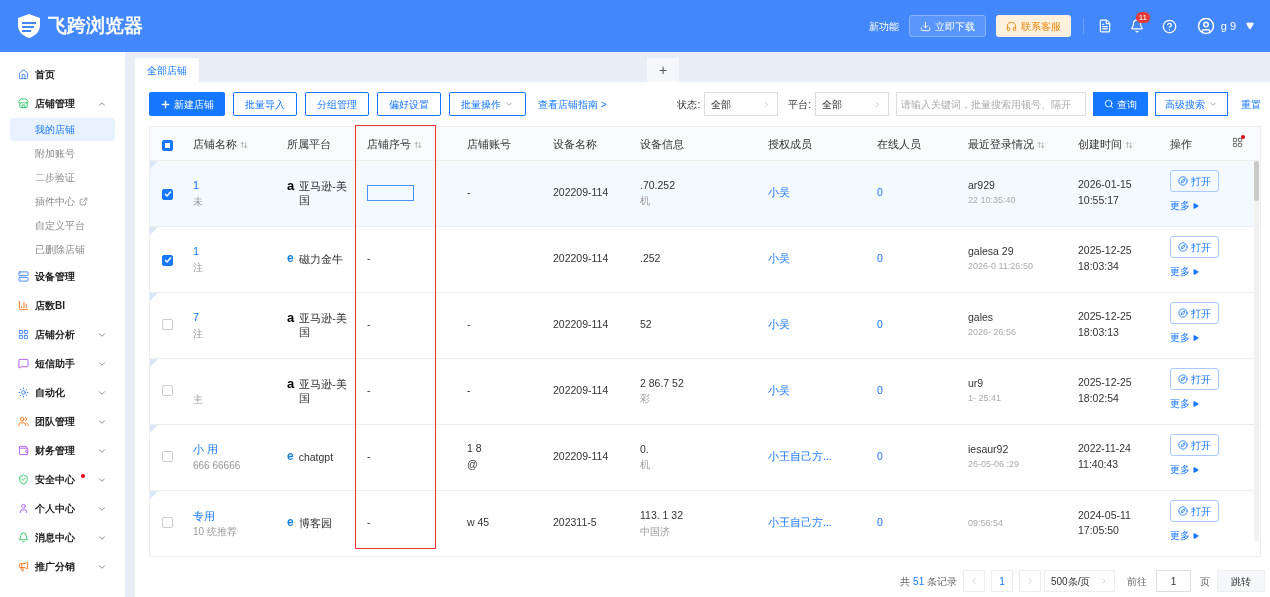  What do you see at coordinates (705, 325) in the screenshot?
I see `table-row: 7 注 a 亚马逊-美国 - - 202209-114 52 小吴 0 gales 2026- 26:56 2025-12-25 18:03:13 打开 更多` at bounding box center [705, 325].